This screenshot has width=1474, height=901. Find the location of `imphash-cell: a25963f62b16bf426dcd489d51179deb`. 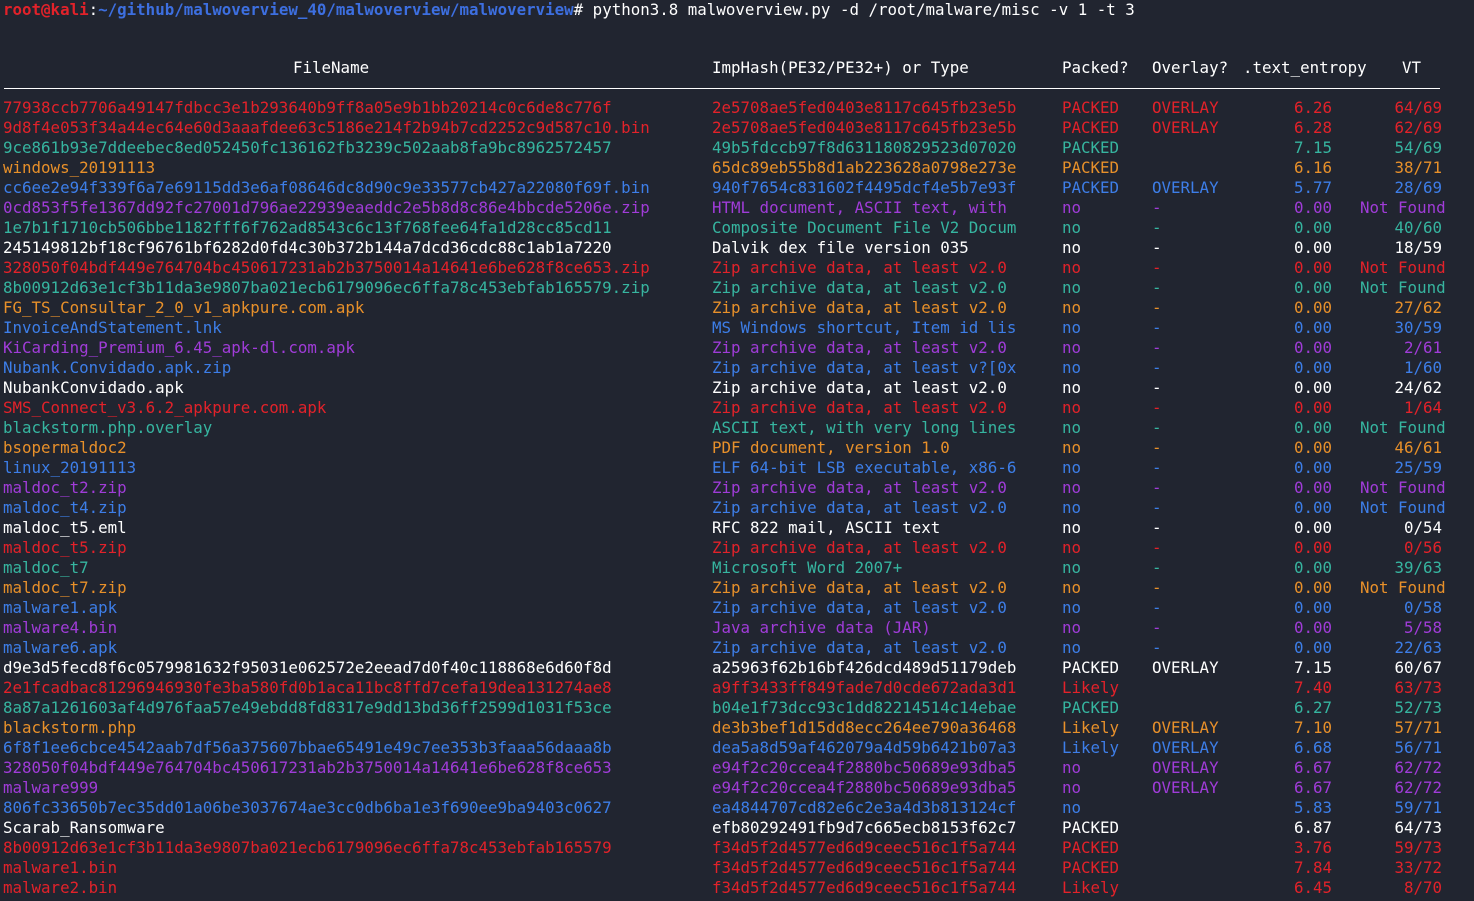

imphash-cell: a25963f62b16bf426dcd489d51179deb is located at coordinates (864, 667).